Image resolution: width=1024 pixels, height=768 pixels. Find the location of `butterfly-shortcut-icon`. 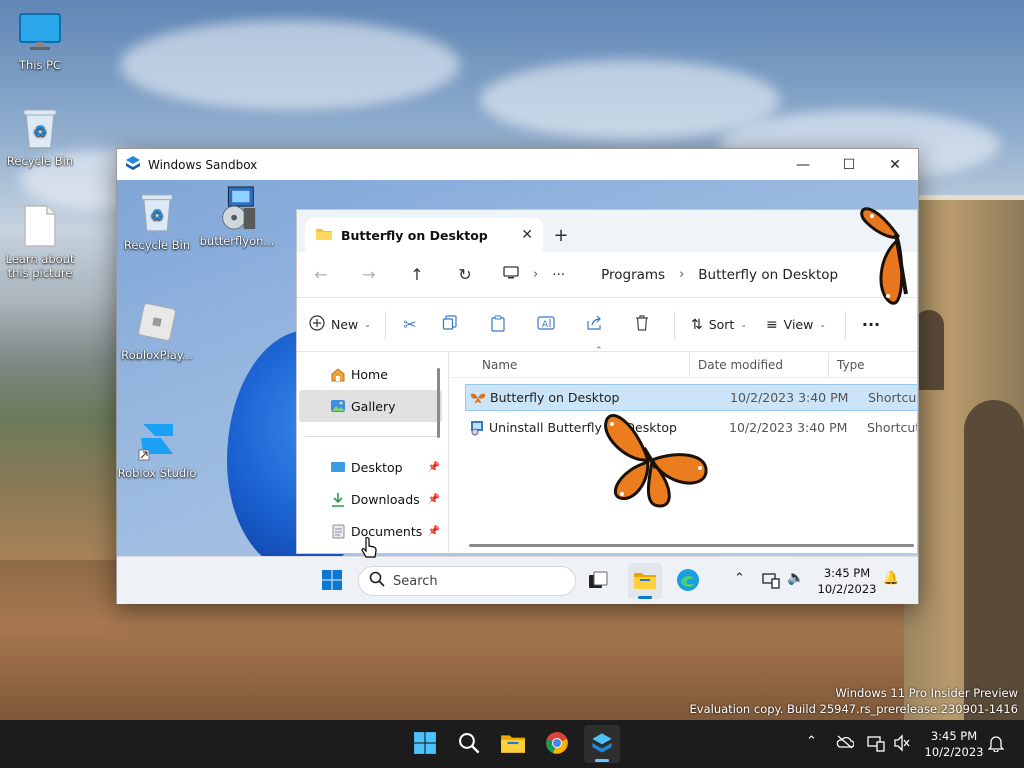

butterfly-shortcut-icon is located at coordinates (478, 398).